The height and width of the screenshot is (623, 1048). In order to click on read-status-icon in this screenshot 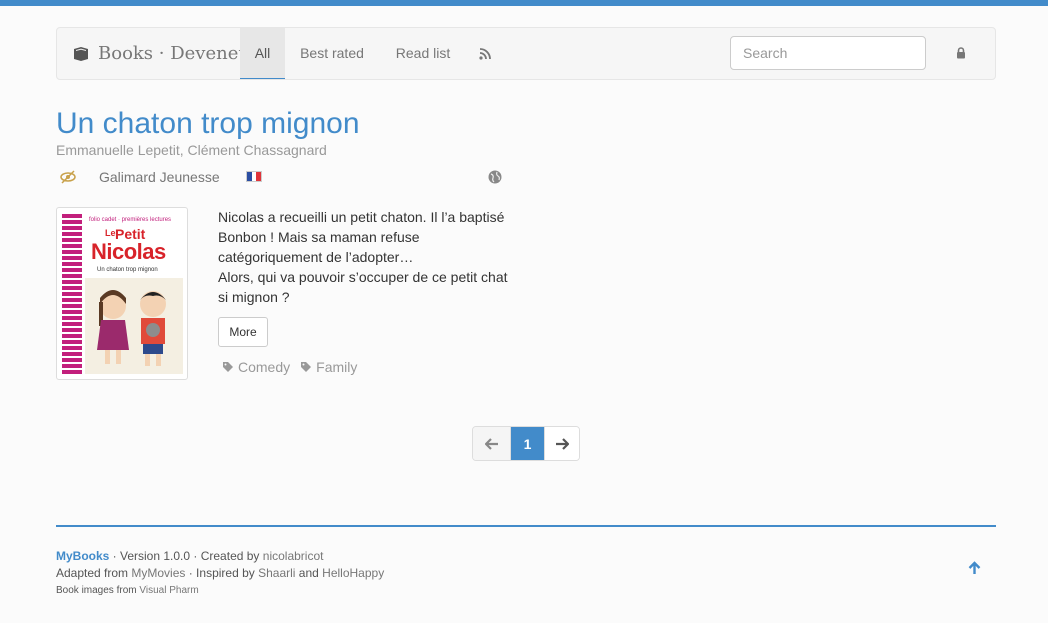, I will do `click(68, 177)`.